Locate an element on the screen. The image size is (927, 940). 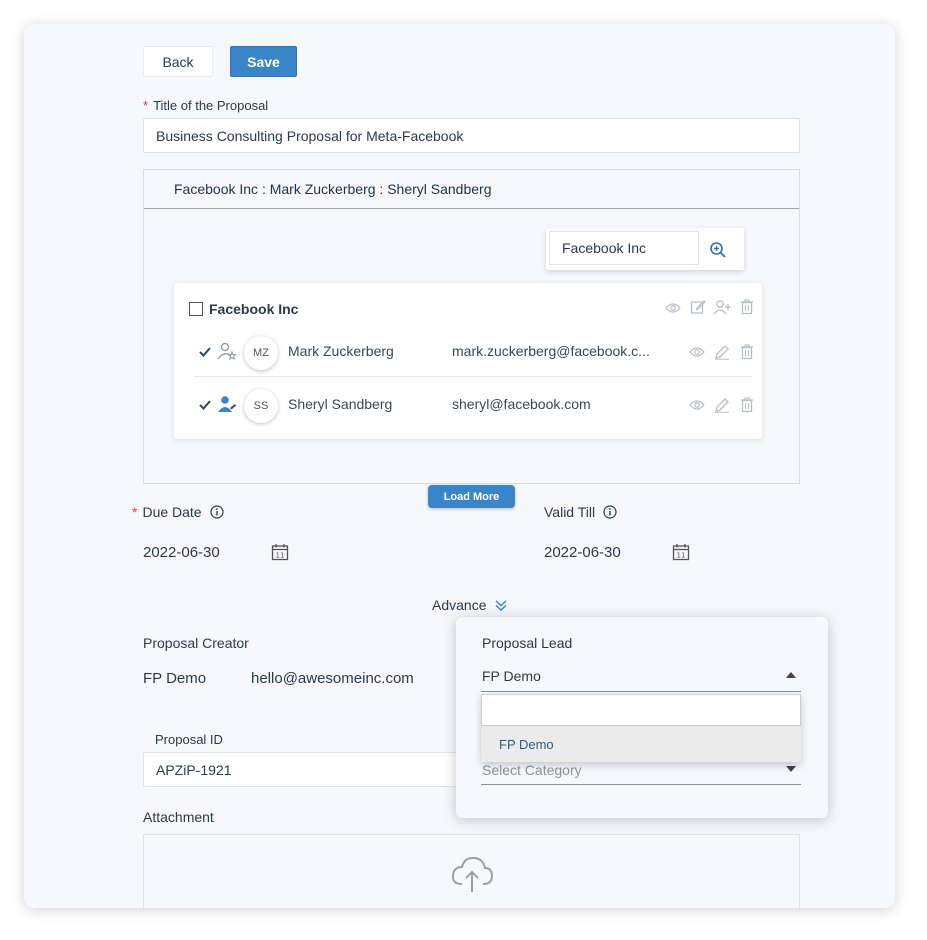
cloud-upload-icon is located at coordinates (472, 874).